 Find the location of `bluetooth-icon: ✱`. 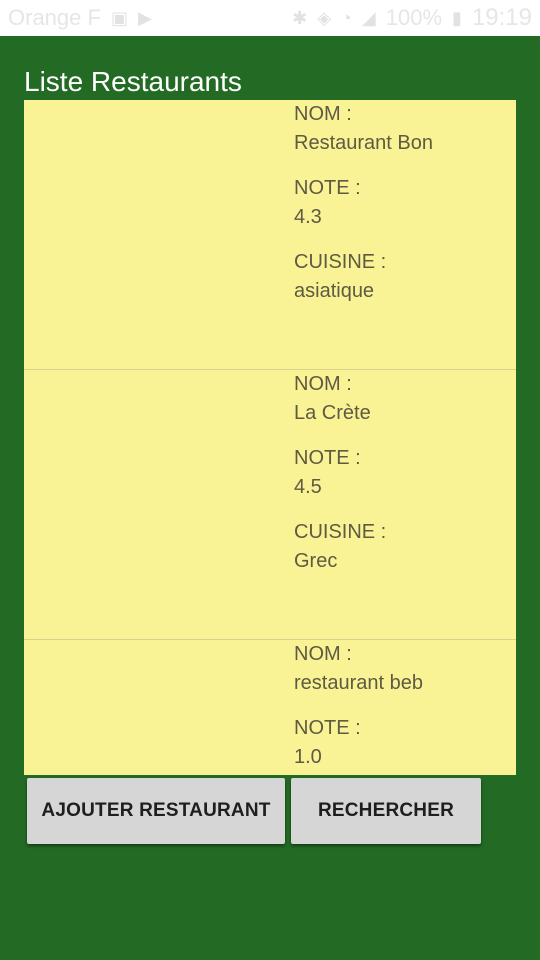

bluetooth-icon: ✱ is located at coordinates (300, 17).